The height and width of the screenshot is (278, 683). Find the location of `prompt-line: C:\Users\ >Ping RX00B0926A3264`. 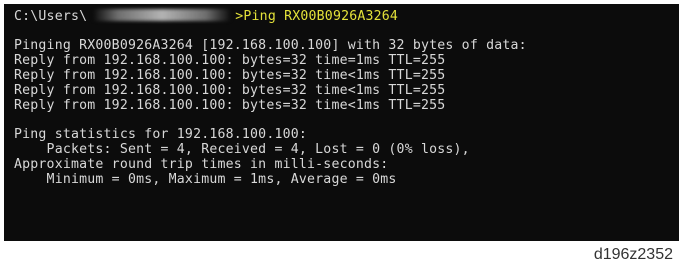

prompt-line: C:\Users\ >Ping RX00B0926A3264 is located at coordinates (342, 16).